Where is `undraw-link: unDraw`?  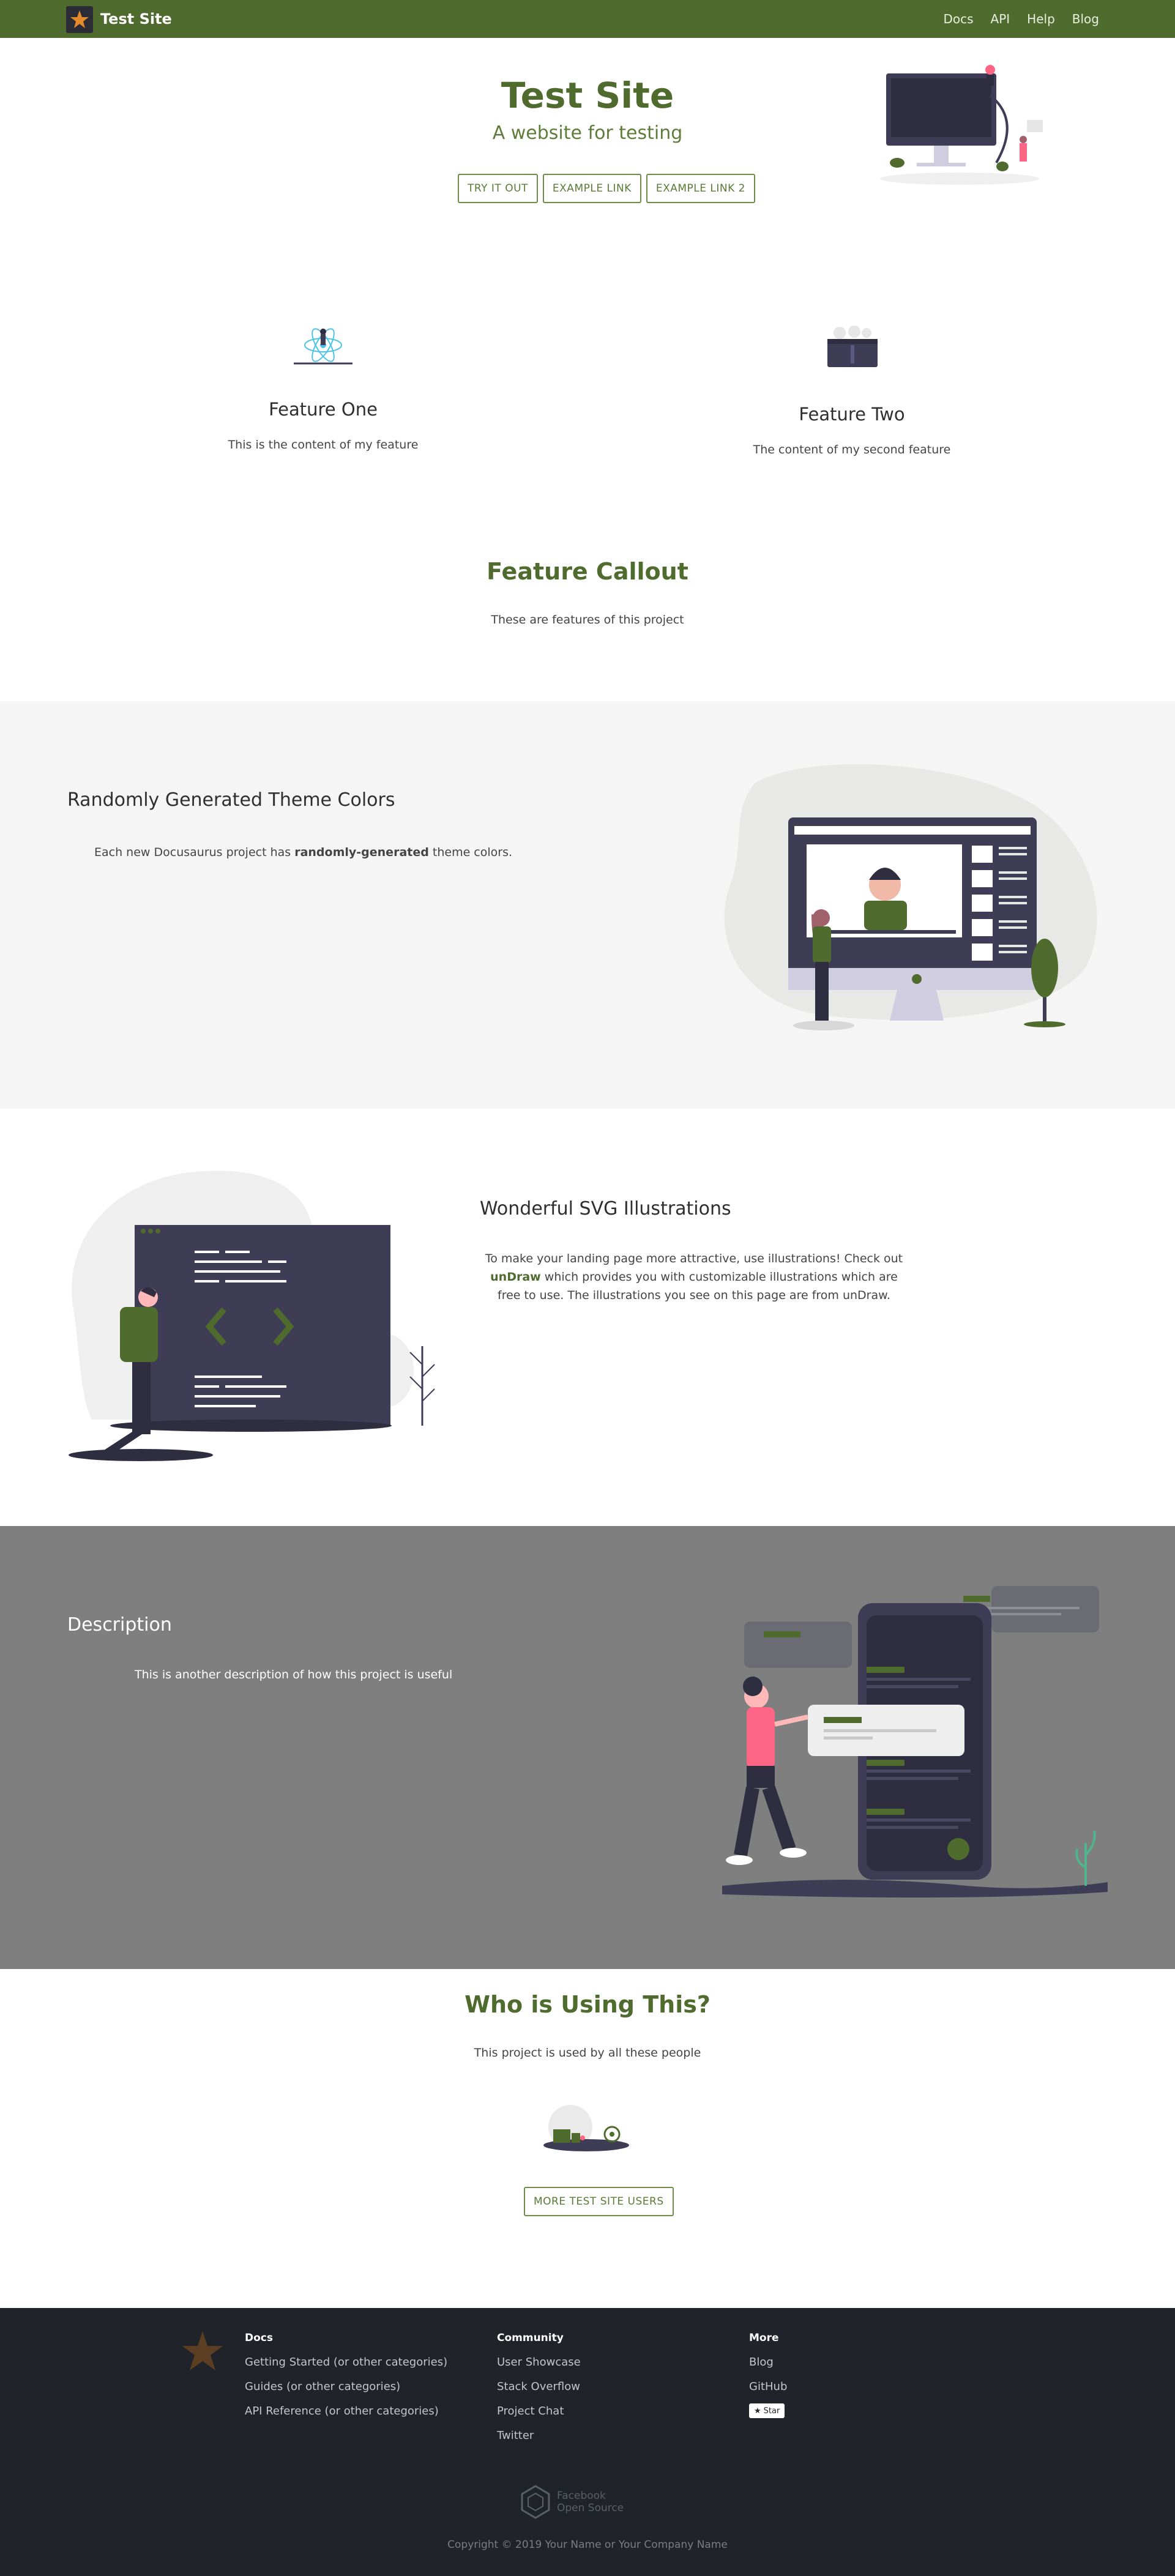 undraw-link: unDraw is located at coordinates (515, 1277).